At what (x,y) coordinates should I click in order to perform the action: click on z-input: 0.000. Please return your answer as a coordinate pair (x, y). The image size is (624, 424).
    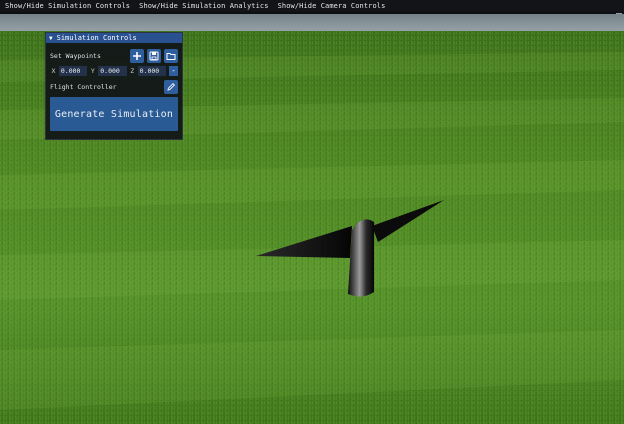
    Looking at the image, I should click on (152, 70).